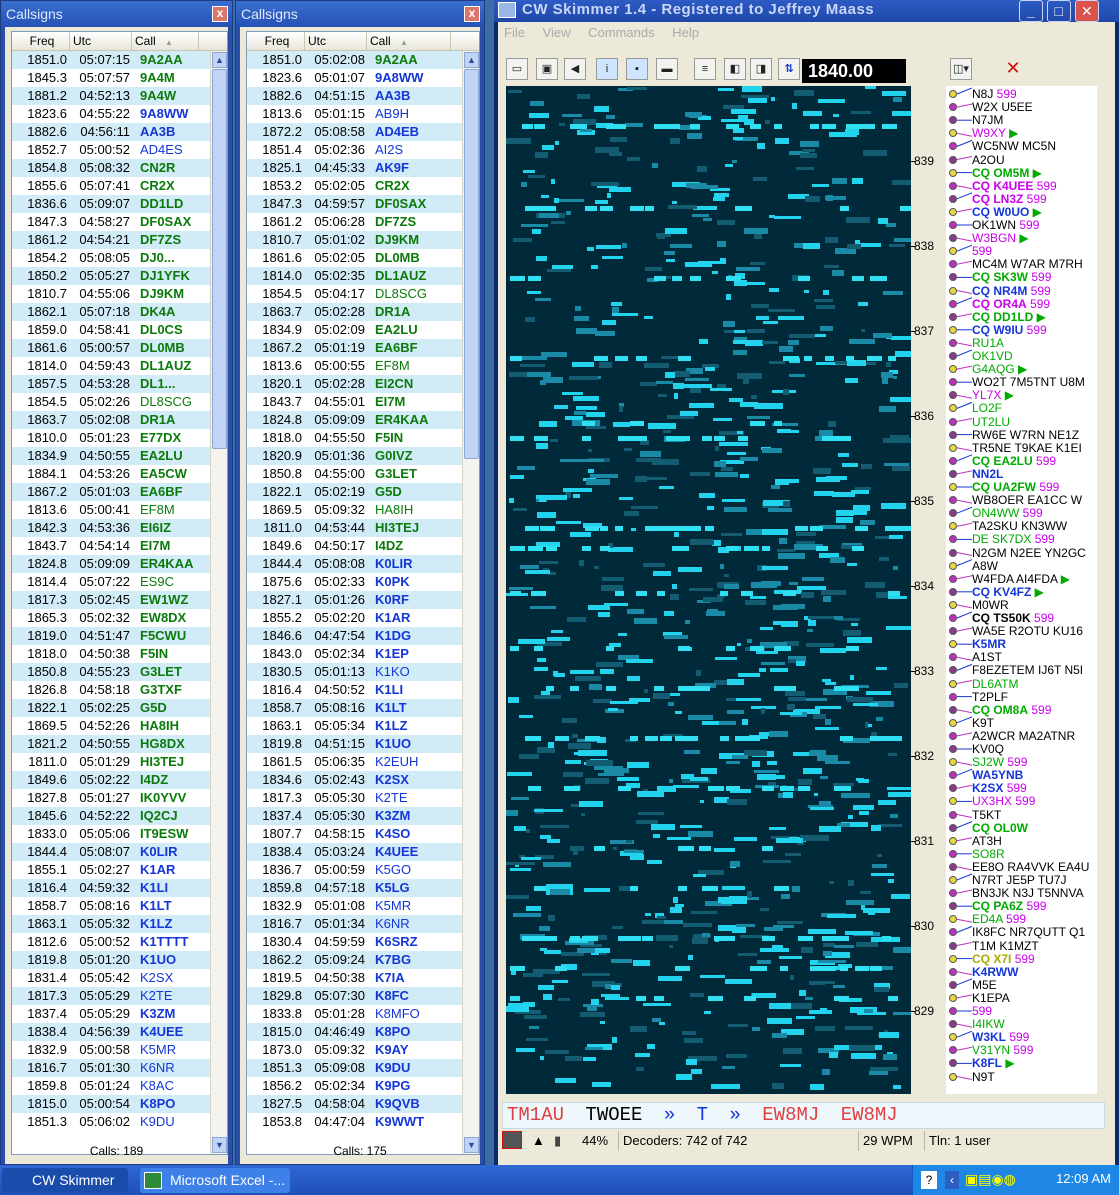 Image resolution: width=1119 pixels, height=1195 pixels. What do you see at coordinates (354, 492) in the screenshot?
I see `callsign-row: 1822.1 05:02:19 G5D` at bounding box center [354, 492].